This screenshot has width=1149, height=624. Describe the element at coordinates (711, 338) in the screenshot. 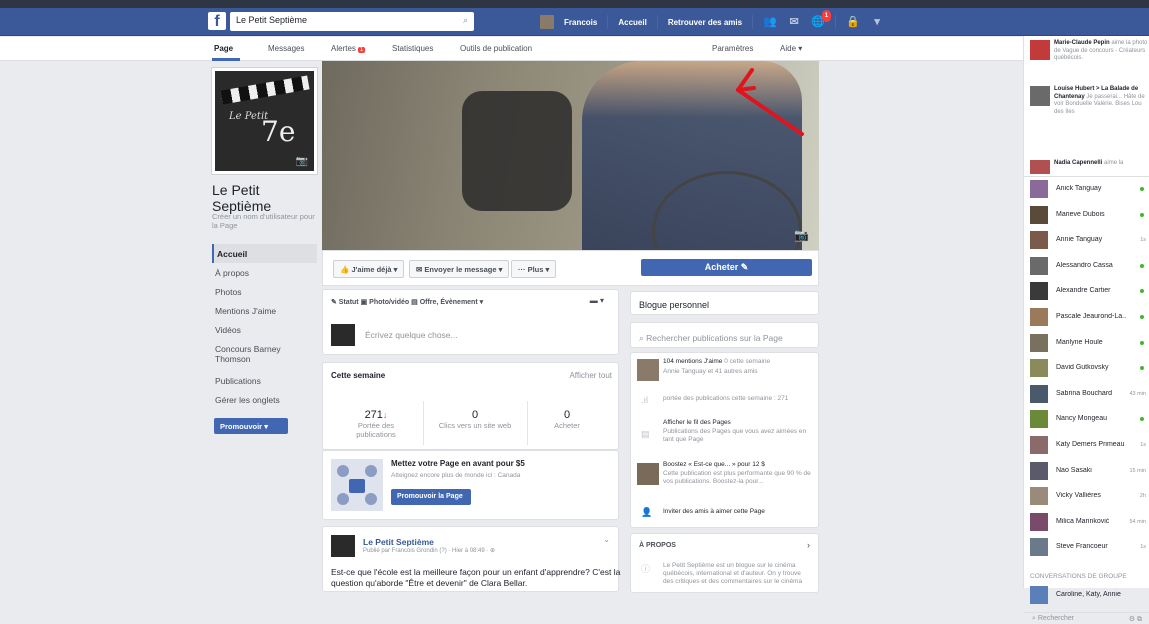

I see `page-search-input: ⌕ Rechercher publications sur la Page` at that location.